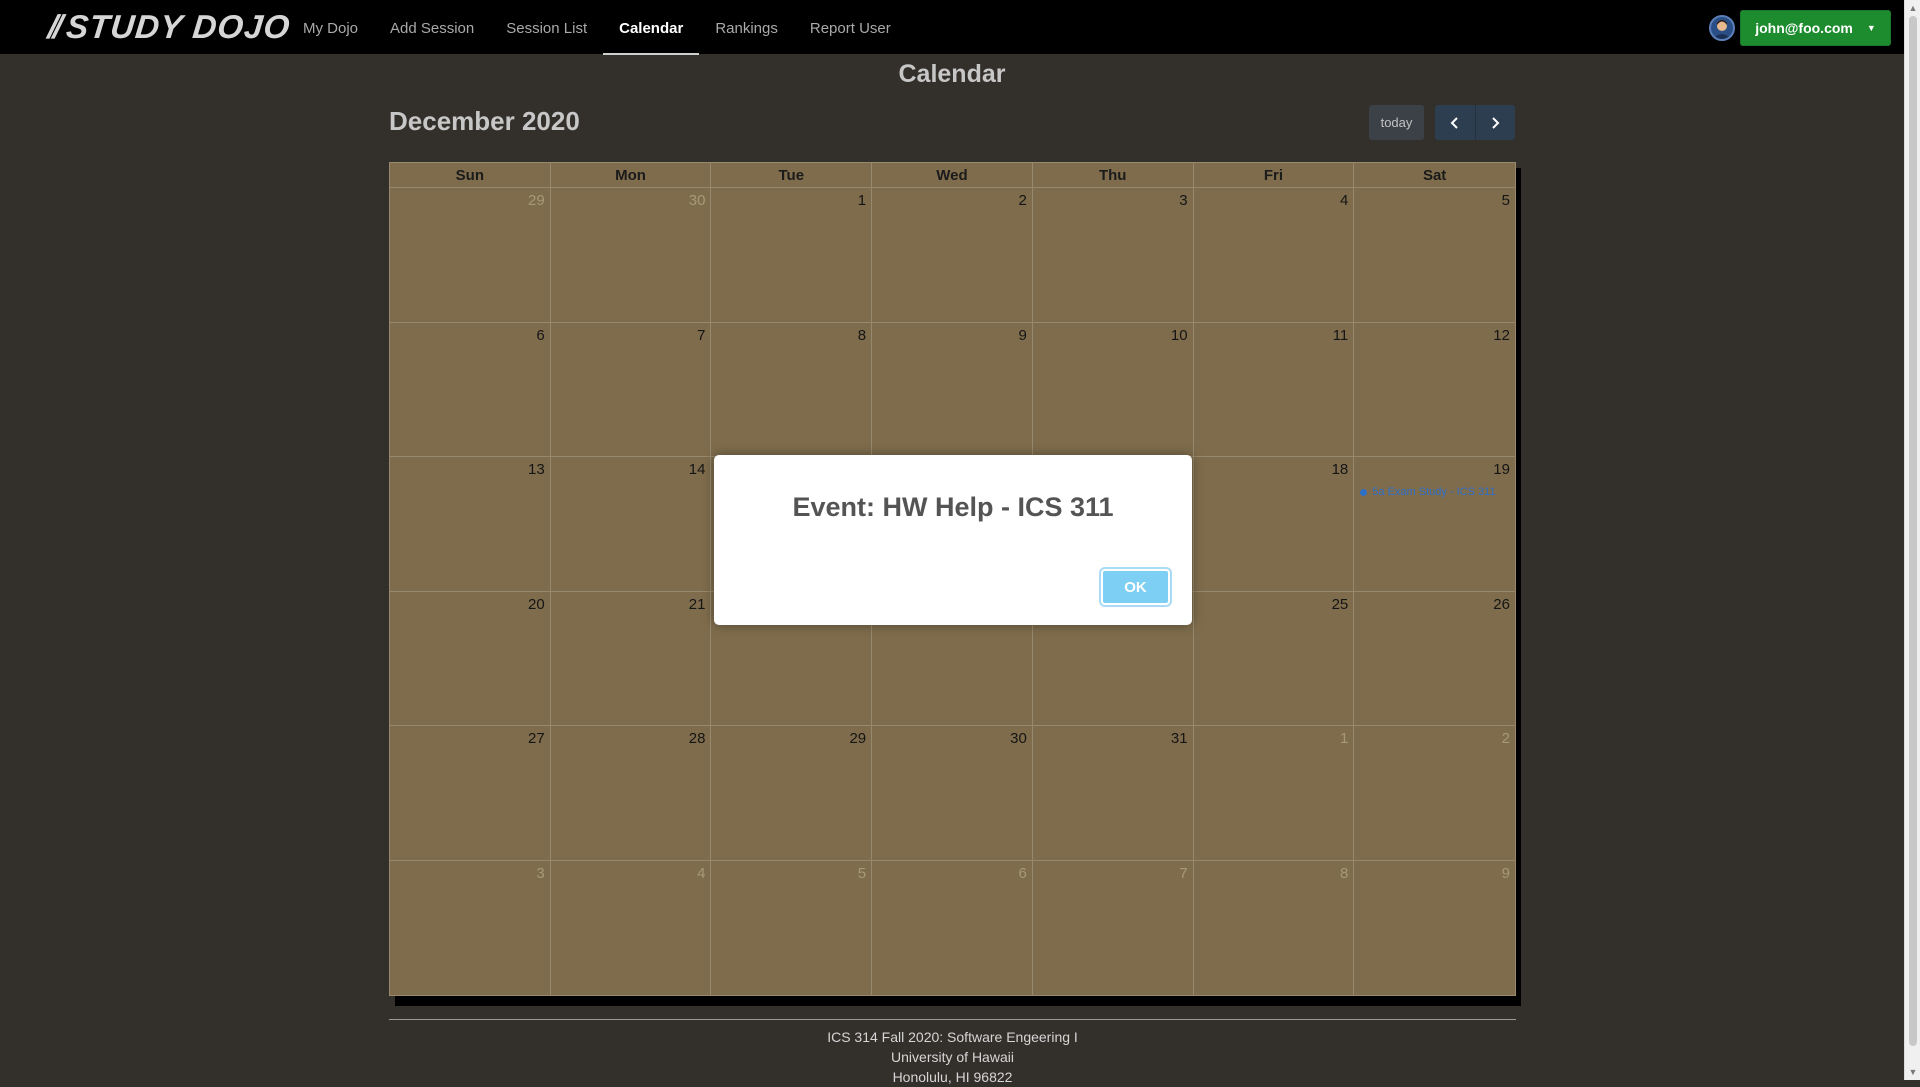 The height and width of the screenshot is (1087, 1920). Describe the element at coordinates (1871, 28) in the screenshot. I see `caret-down-icon: ▼` at that location.